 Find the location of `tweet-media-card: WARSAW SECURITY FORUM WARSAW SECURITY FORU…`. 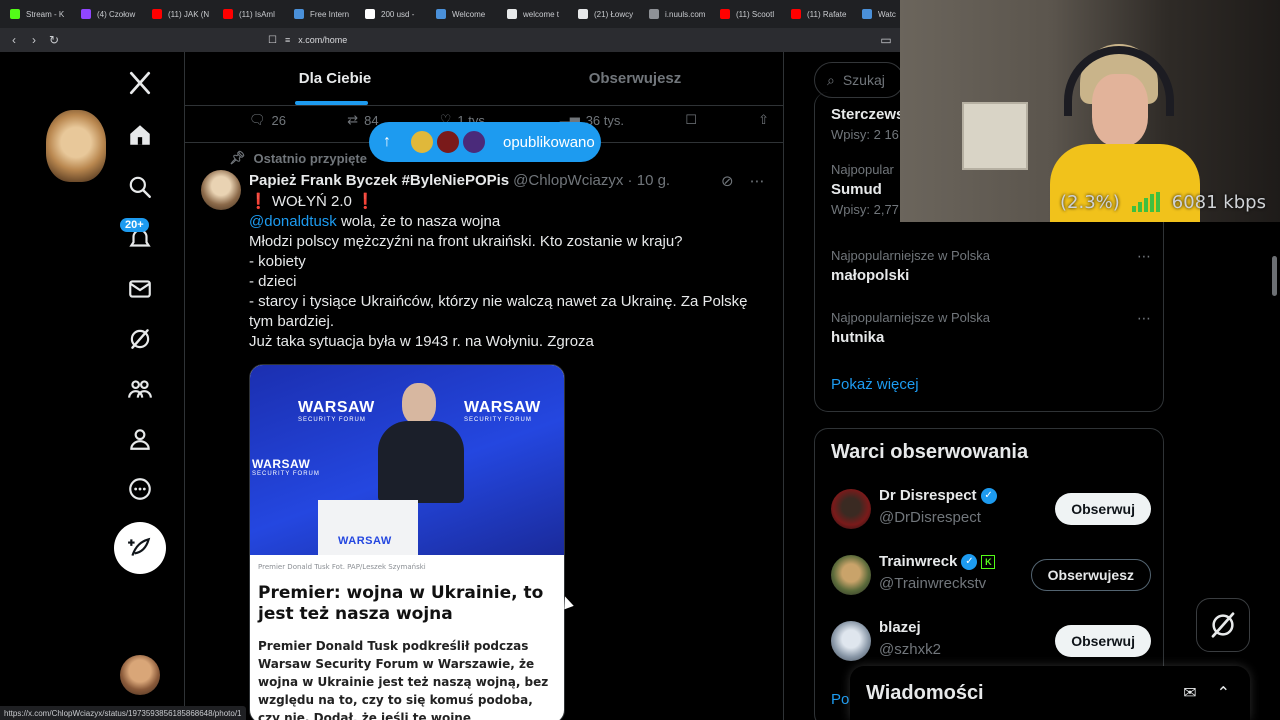

tweet-media-card: WARSAW SECURITY FORUM WARSAW SECURITY FORU… is located at coordinates (407, 542).